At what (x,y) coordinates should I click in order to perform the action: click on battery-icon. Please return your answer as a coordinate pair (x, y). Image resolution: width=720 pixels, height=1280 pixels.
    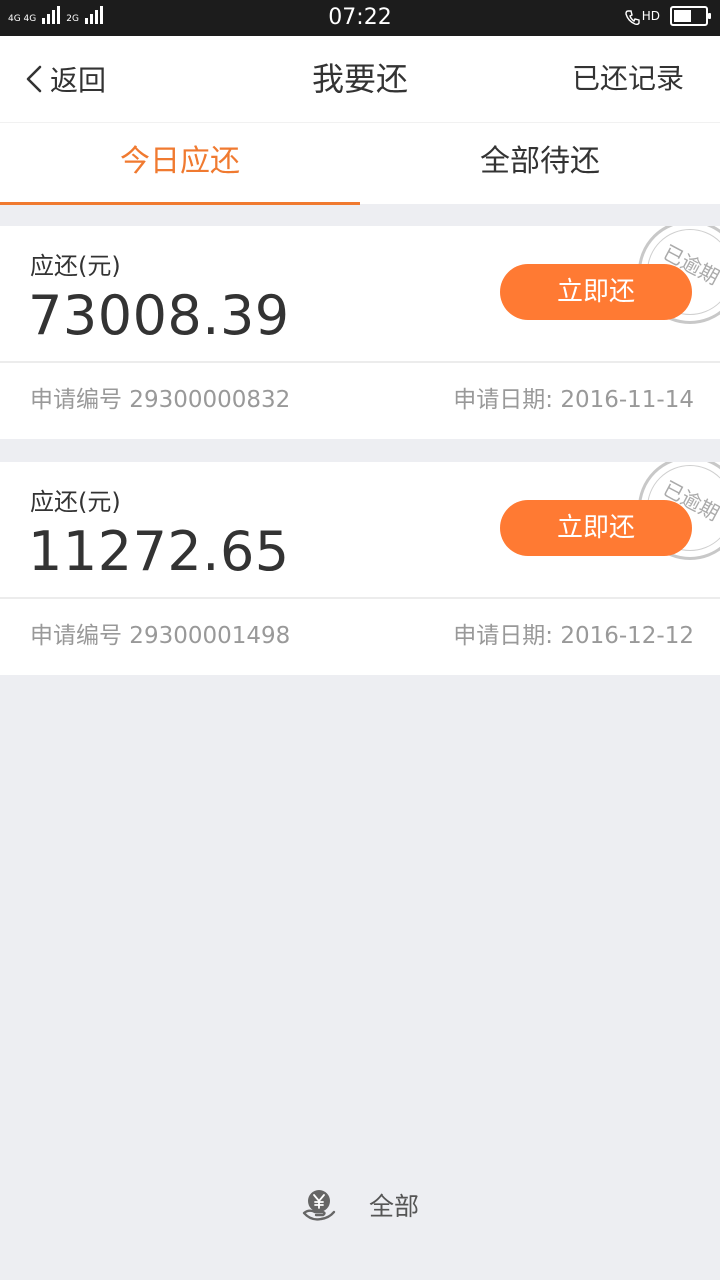
    Looking at the image, I should click on (690, 16).